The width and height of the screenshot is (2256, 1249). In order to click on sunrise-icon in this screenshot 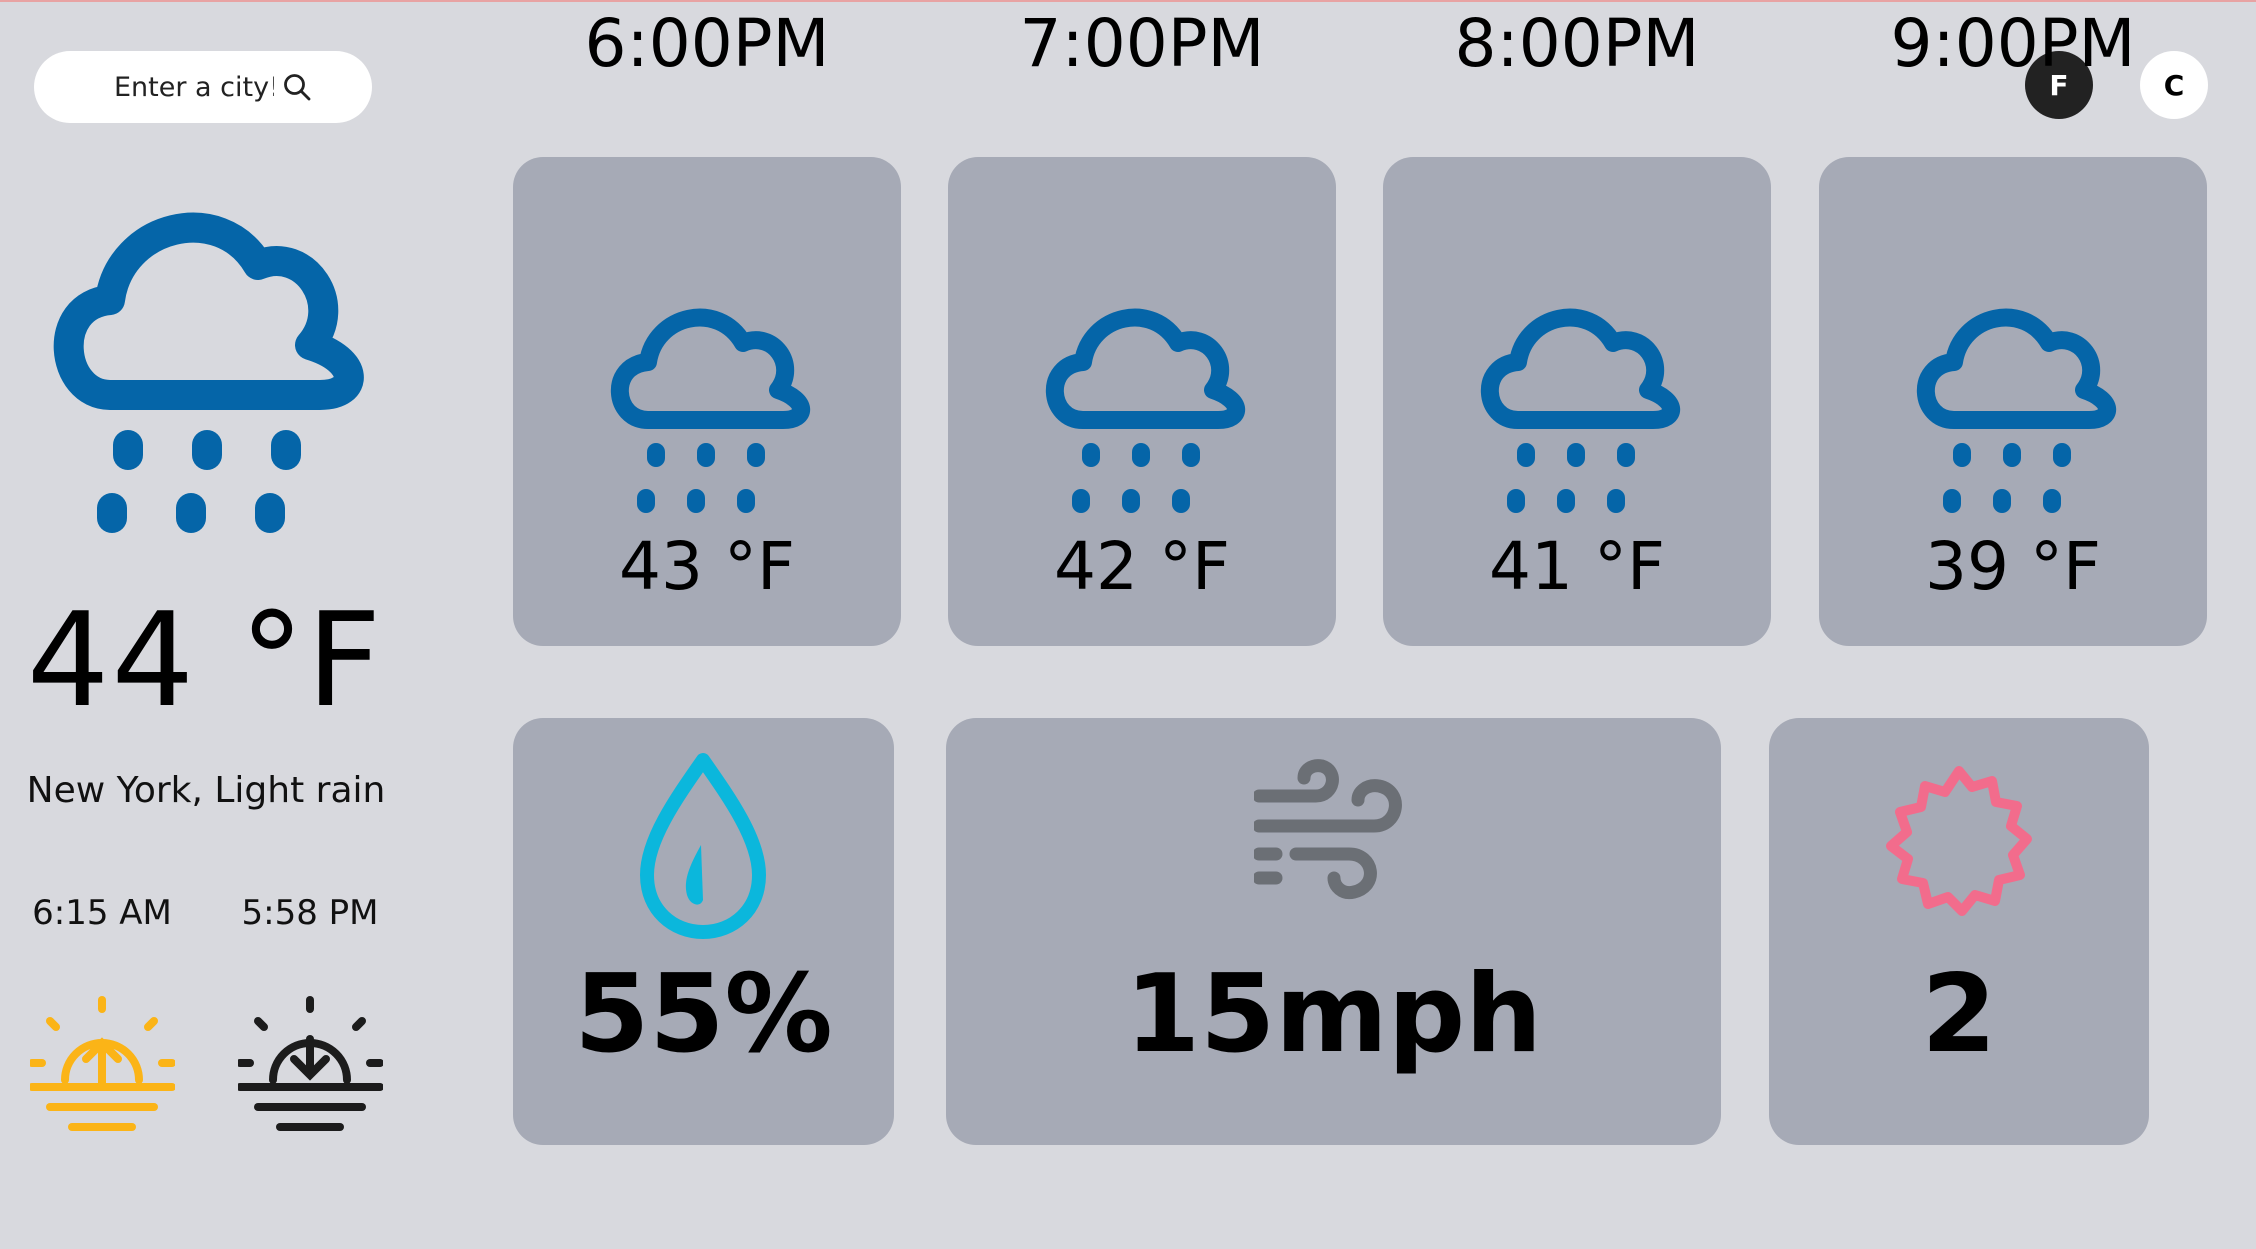, I will do `click(102, 1063)`.